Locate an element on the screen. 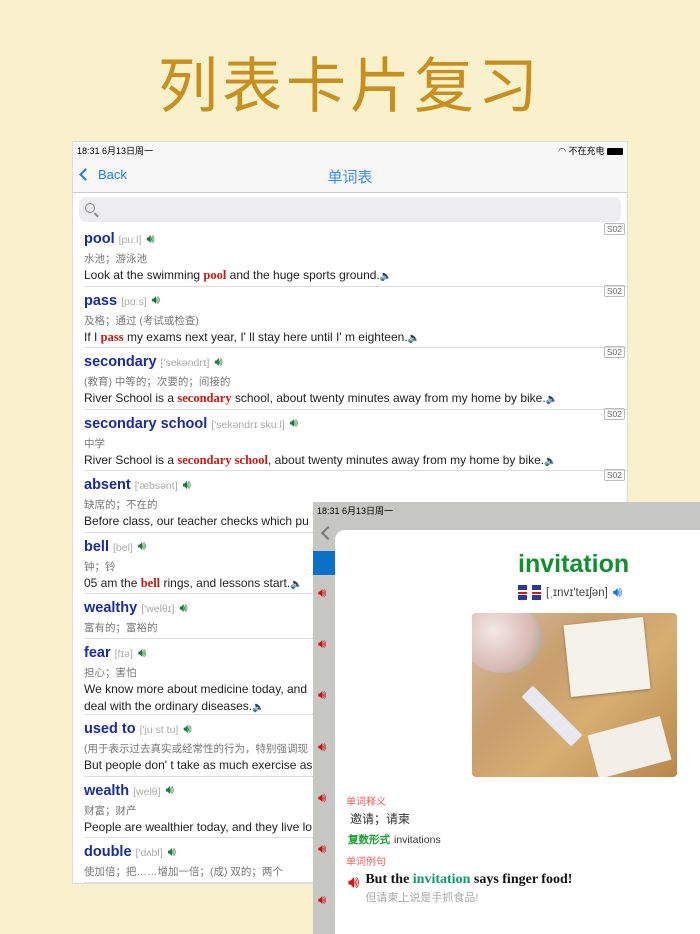 Image resolution: width=700 pixels, height=934 pixels. definition: 及格；通过 (考试或检查) is located at coordinates (141, 320).